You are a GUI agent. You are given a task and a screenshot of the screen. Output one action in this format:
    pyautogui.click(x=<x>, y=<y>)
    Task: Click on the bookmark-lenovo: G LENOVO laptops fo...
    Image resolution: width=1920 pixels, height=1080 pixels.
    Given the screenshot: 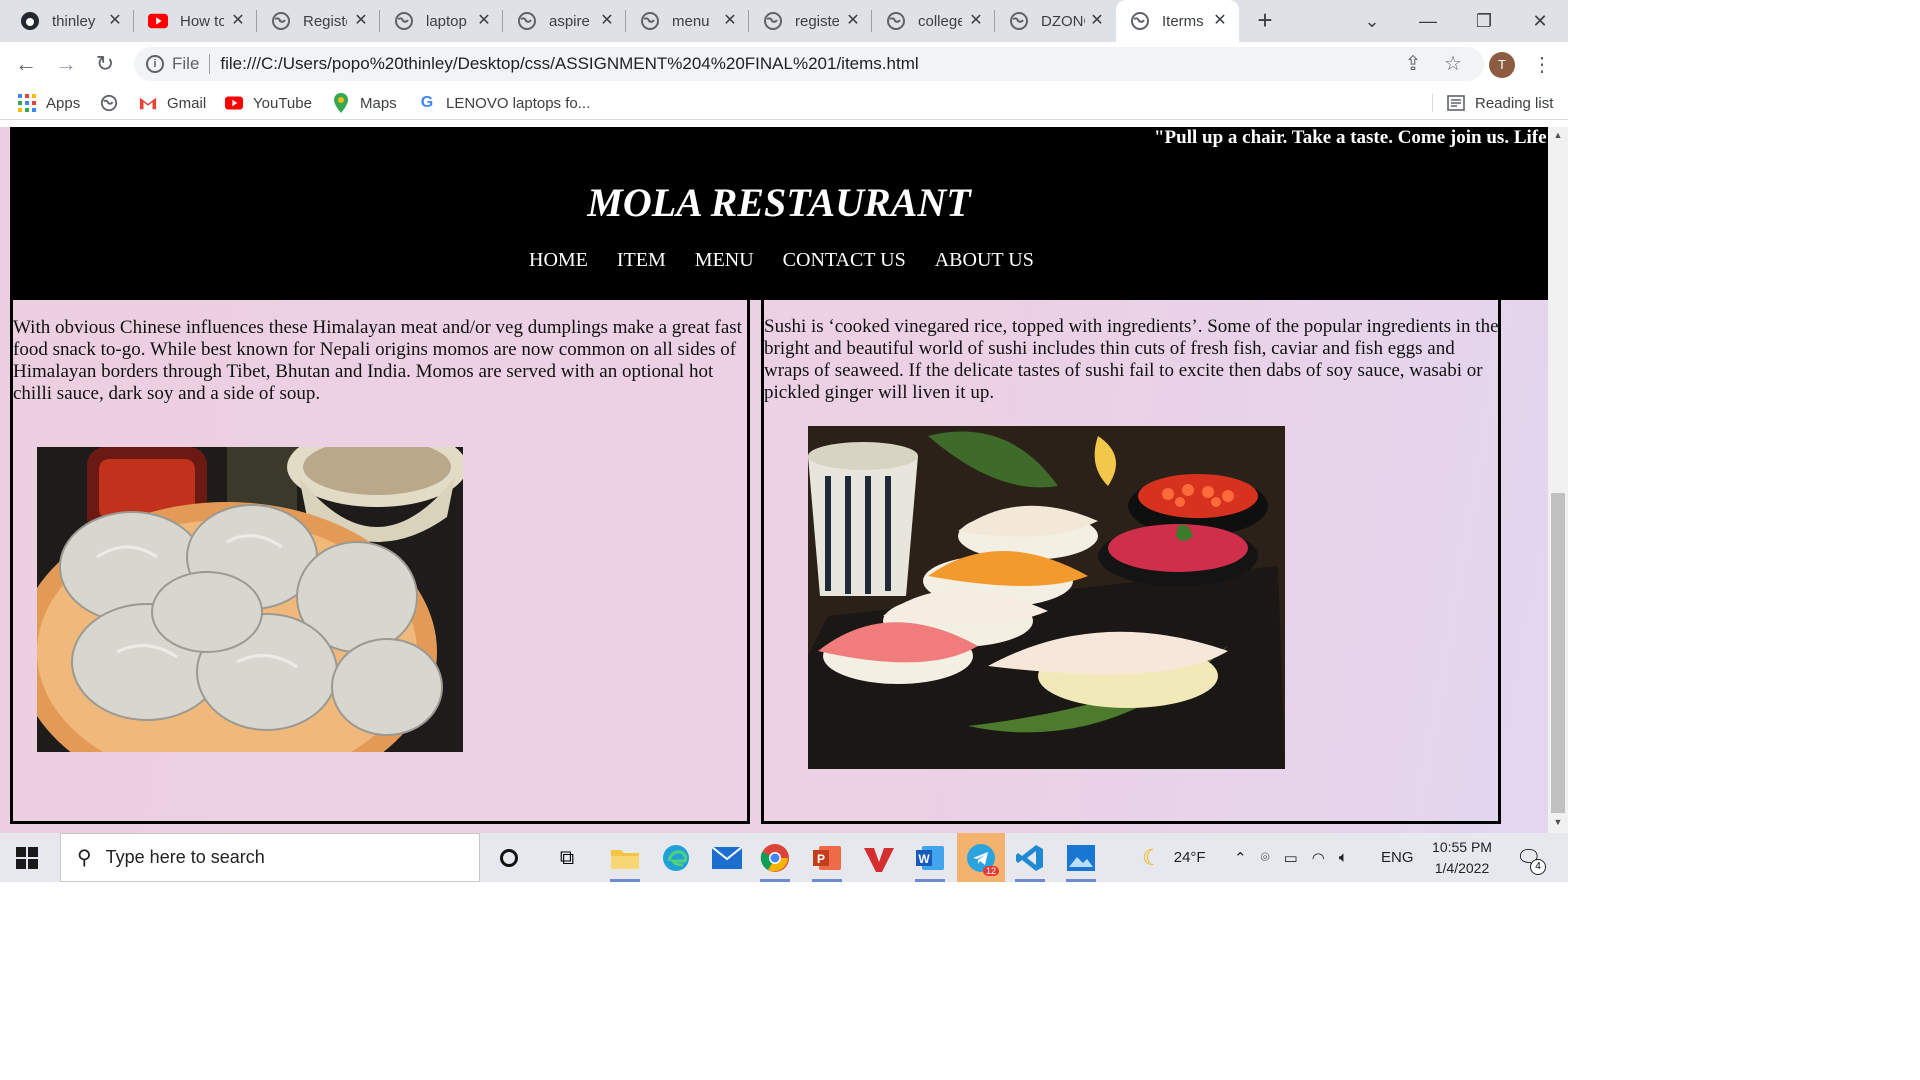 What is the action you would take?
    pyautogui.click(x=504, y=103)
    